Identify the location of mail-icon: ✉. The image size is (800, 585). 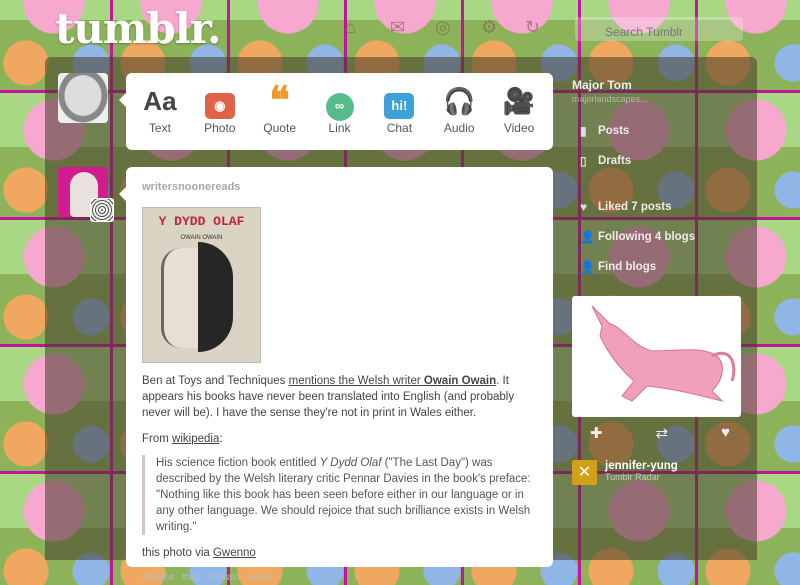
(397, 27).